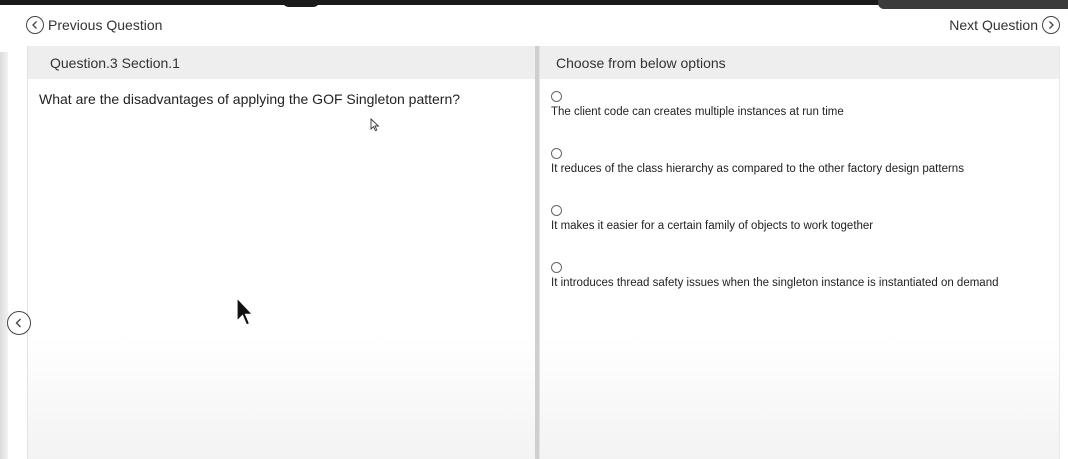 The height and width of the screenshot is (459, 1068). I want to click on chevron-right-circle-icon, so click(1051, 25).